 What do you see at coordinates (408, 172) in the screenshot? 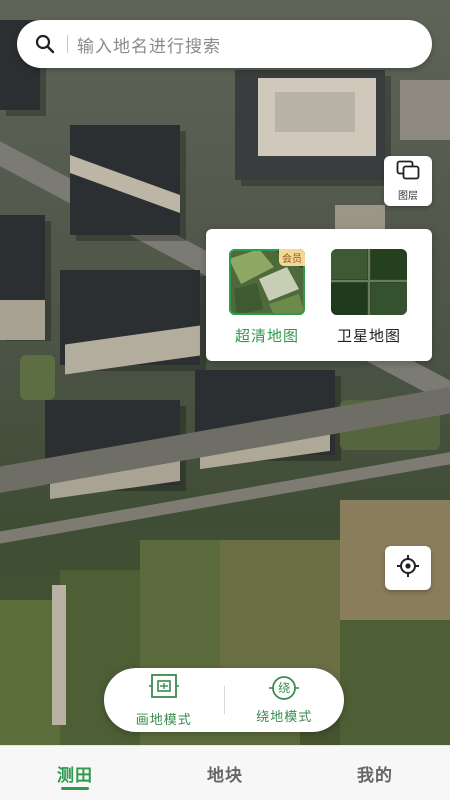
I see `layers-icon` at bounding box center [408, 172].